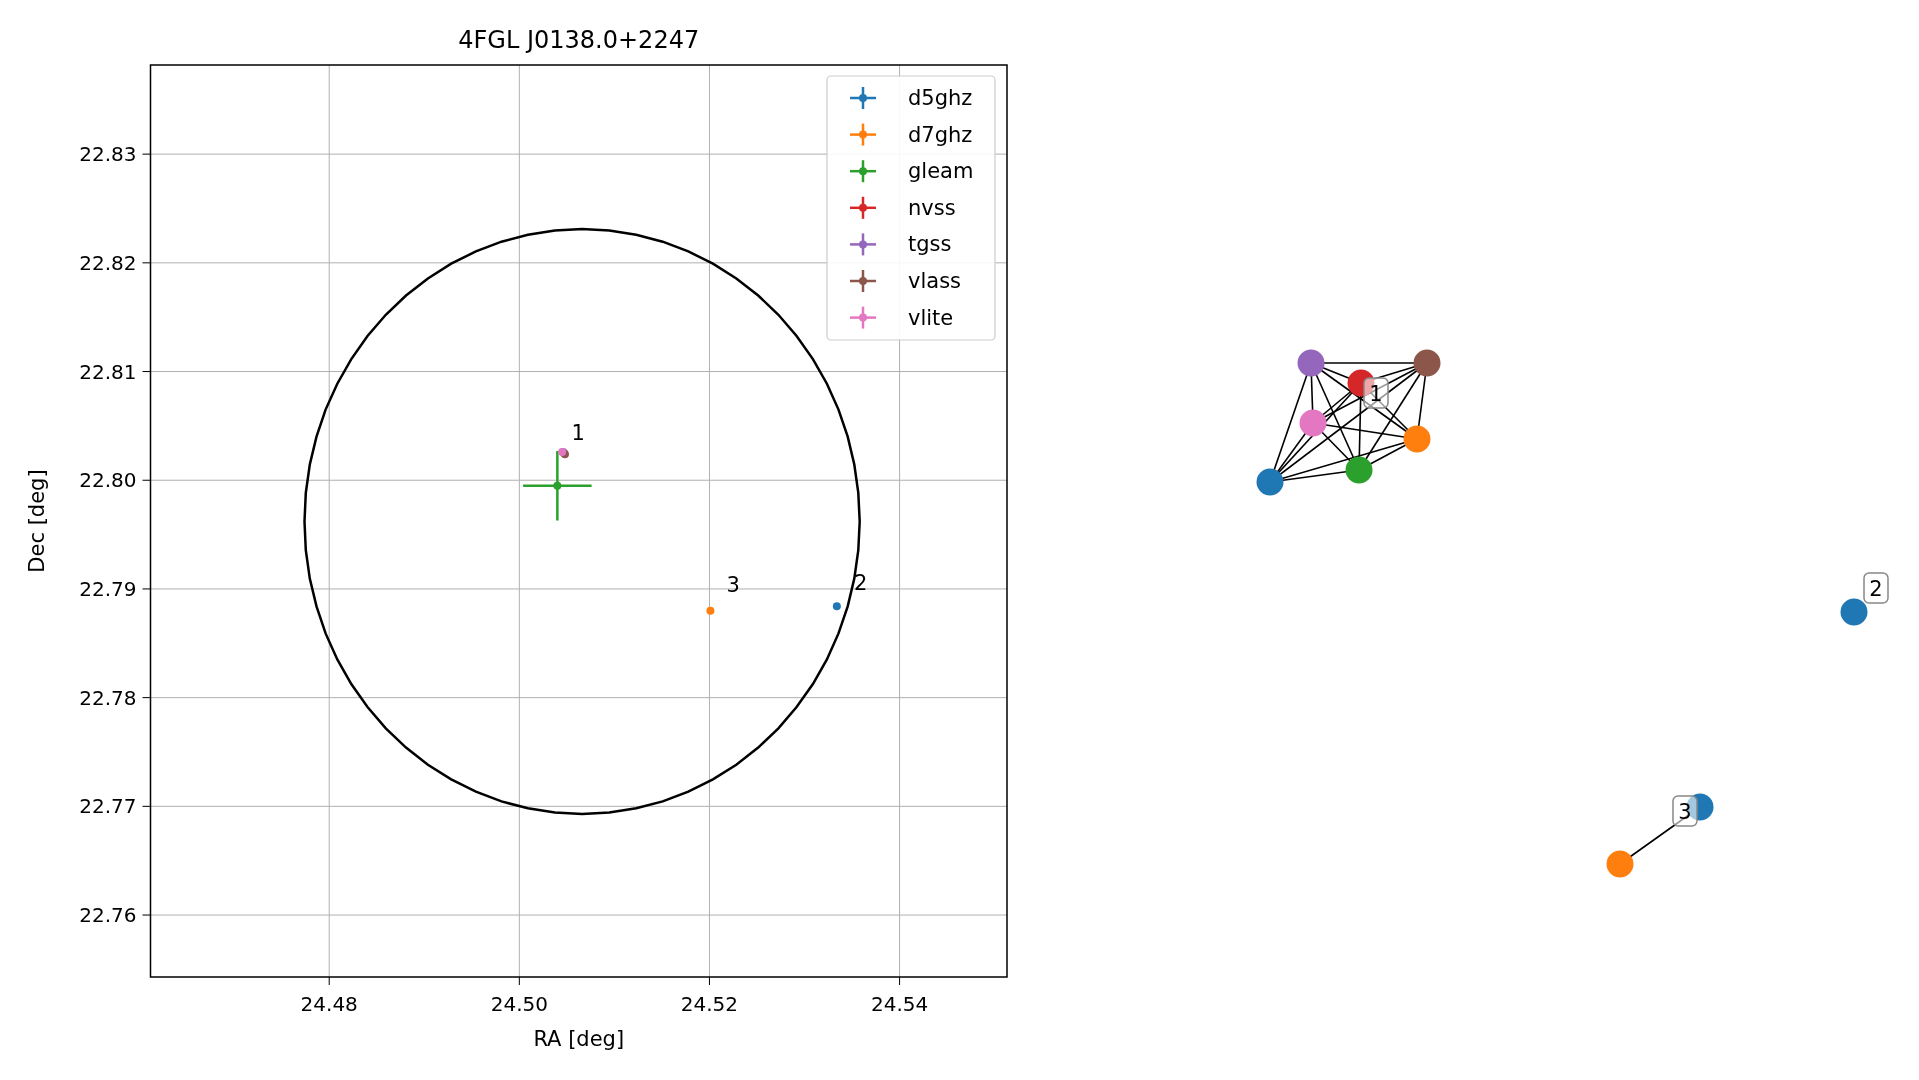 The width and height of the screenshot is (1919, 1080). What do you see at coordinates (940, 98) in the screenshot?
I see `legend-label: d5ghz` at bounding box center [940, 98].